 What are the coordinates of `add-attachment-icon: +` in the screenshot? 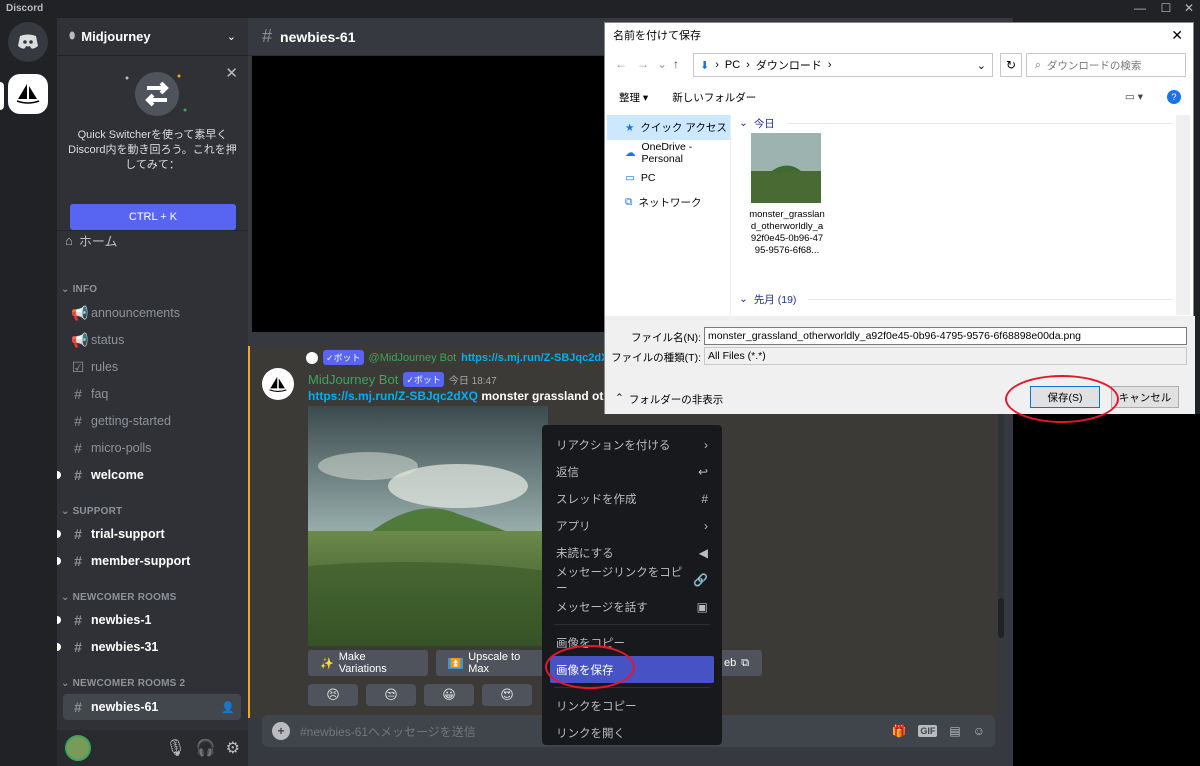 It's located at (281, 731).